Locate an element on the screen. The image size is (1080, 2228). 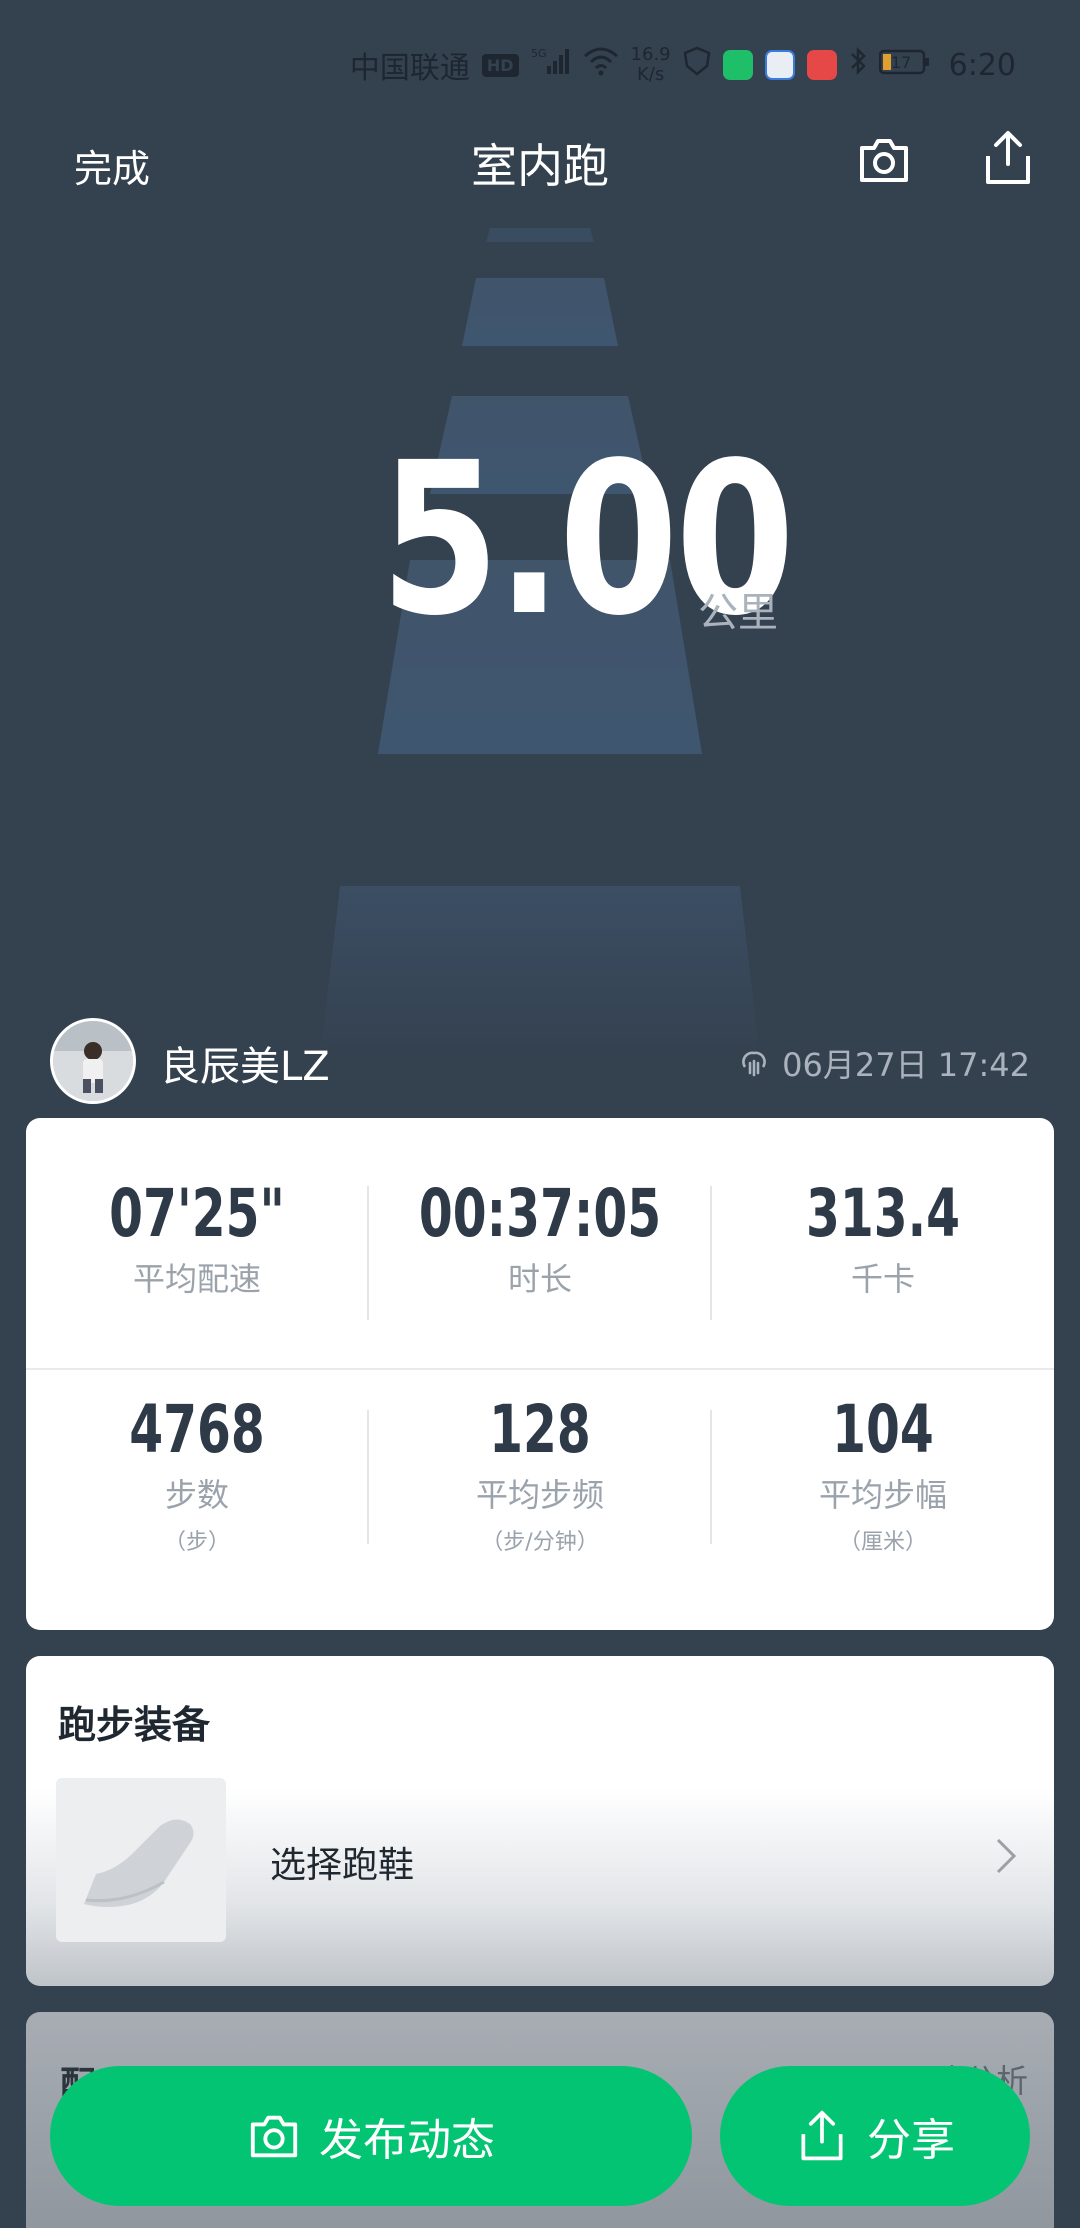
stat-duration: 00:37:05 时长 is located at coordinates (540, 1239).